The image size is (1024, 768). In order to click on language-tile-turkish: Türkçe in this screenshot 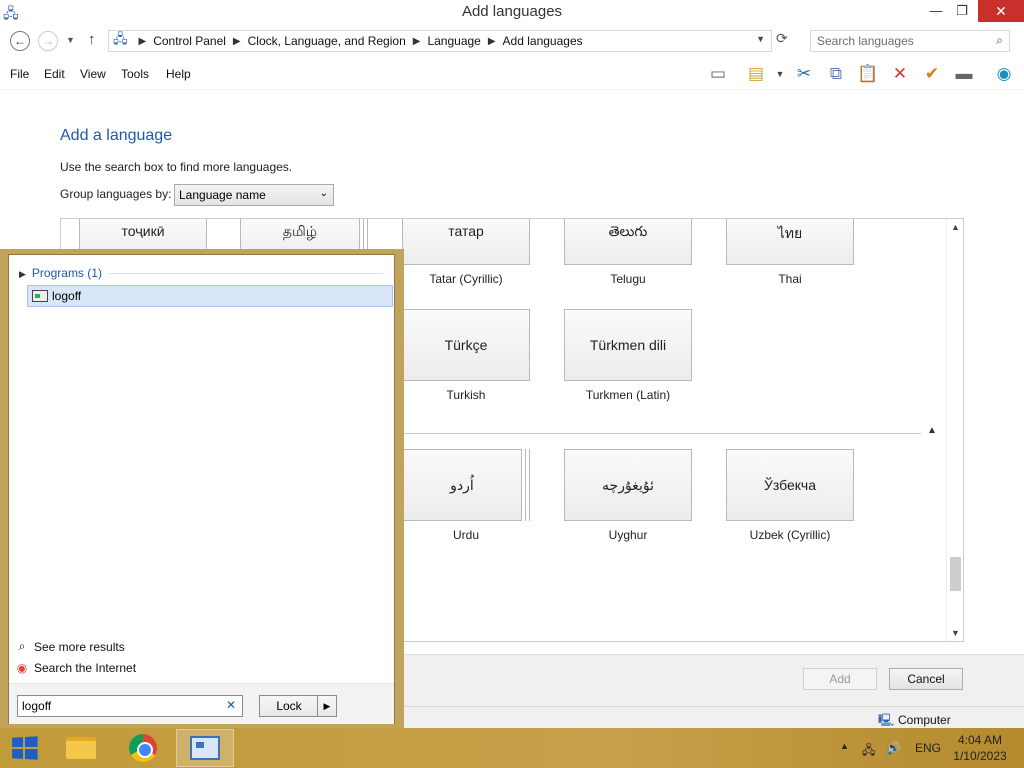, I will do `click(466, 345)`.